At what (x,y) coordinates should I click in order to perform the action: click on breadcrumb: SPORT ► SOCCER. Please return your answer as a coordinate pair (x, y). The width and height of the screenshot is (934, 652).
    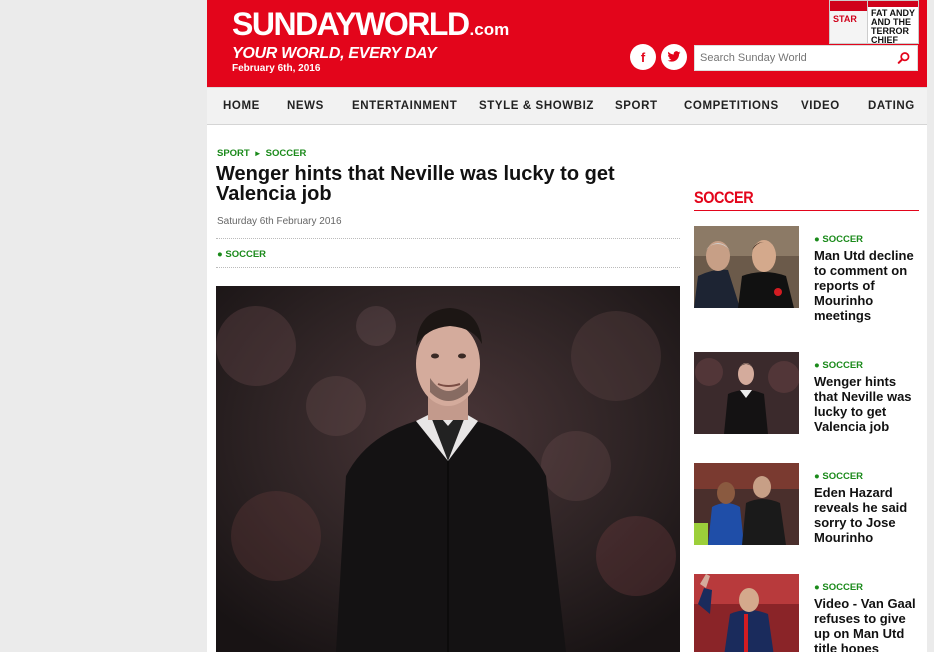
    Looking at the image, I should click on (261, 153).